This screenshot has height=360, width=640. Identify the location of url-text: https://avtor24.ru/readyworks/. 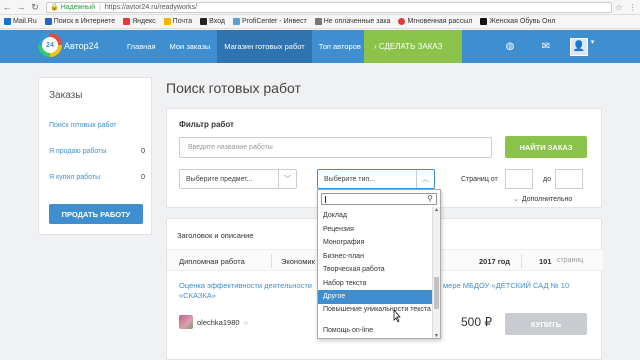
(151, 7).